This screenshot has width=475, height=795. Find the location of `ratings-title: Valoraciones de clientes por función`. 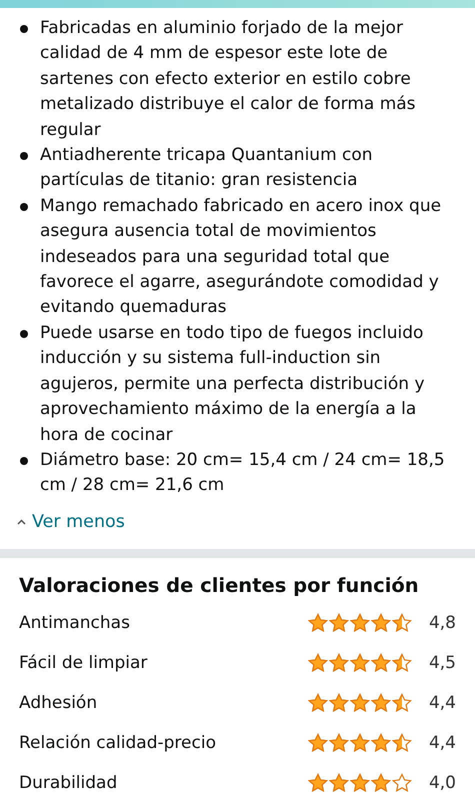

ratings-title: Valoraciones de clientes por función is located at coordinates (219, 585).